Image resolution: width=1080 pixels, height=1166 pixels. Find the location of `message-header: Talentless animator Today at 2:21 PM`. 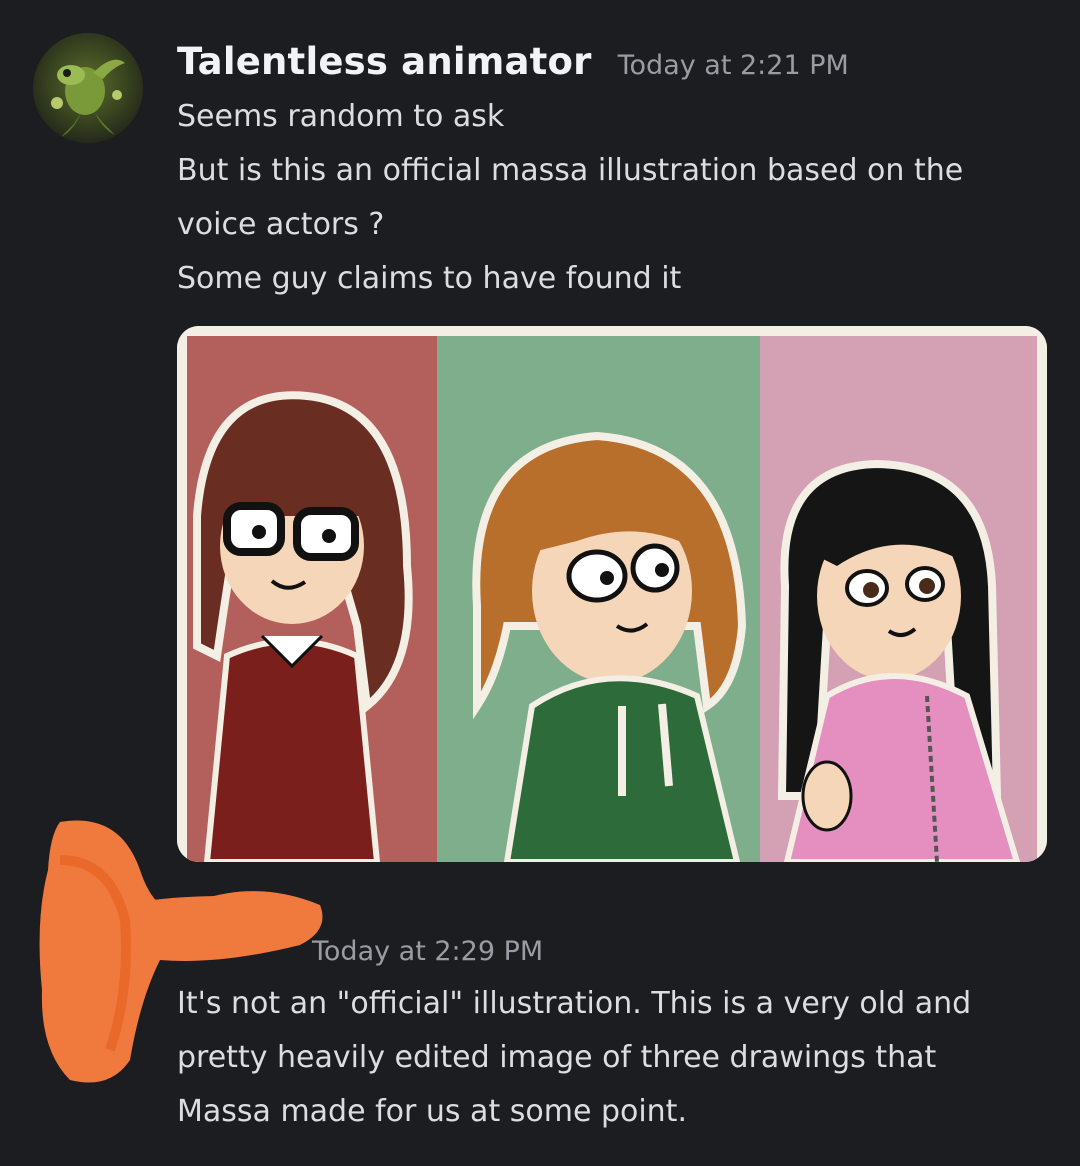

message-header: Talentless animator Today at 2:21 PM is located at coordinates (513, 61).